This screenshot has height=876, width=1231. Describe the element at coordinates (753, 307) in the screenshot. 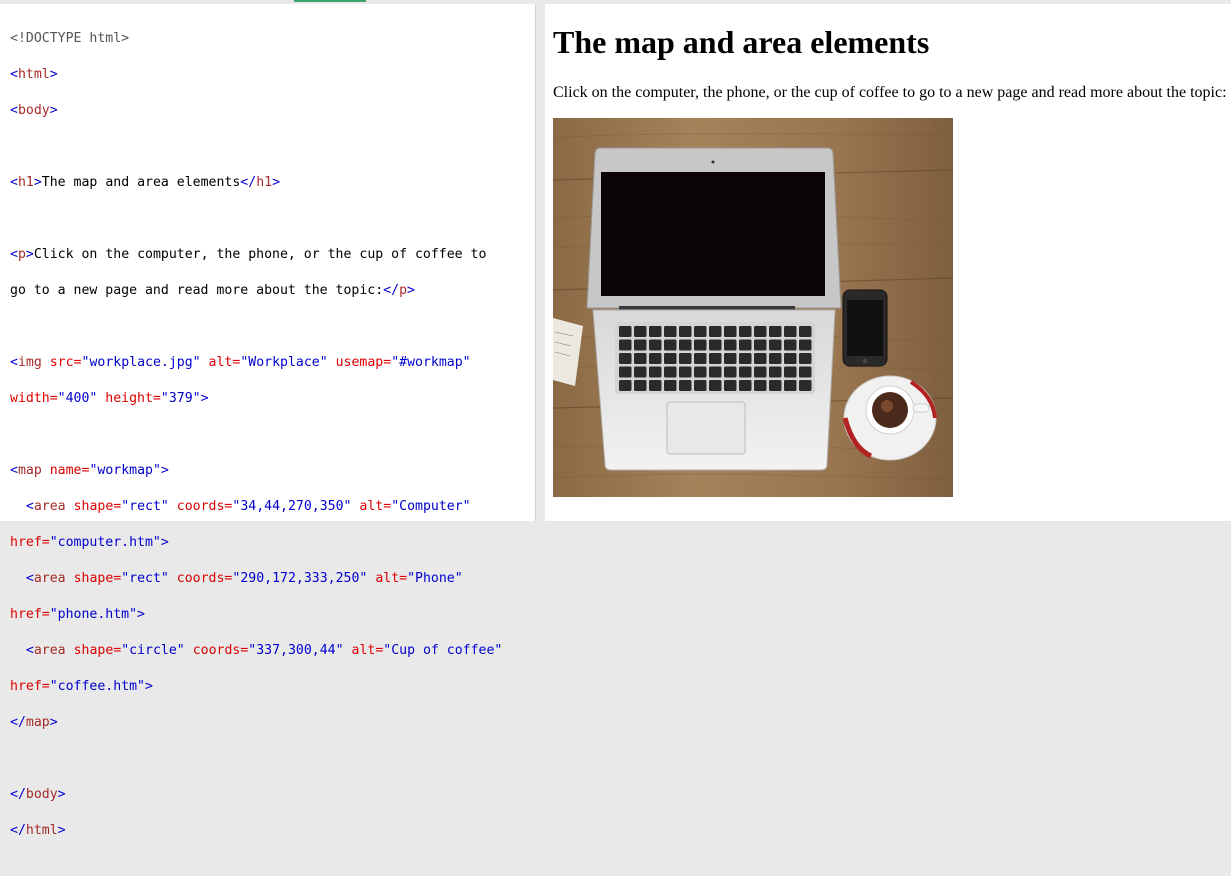

I see `workplace-image` at that location.